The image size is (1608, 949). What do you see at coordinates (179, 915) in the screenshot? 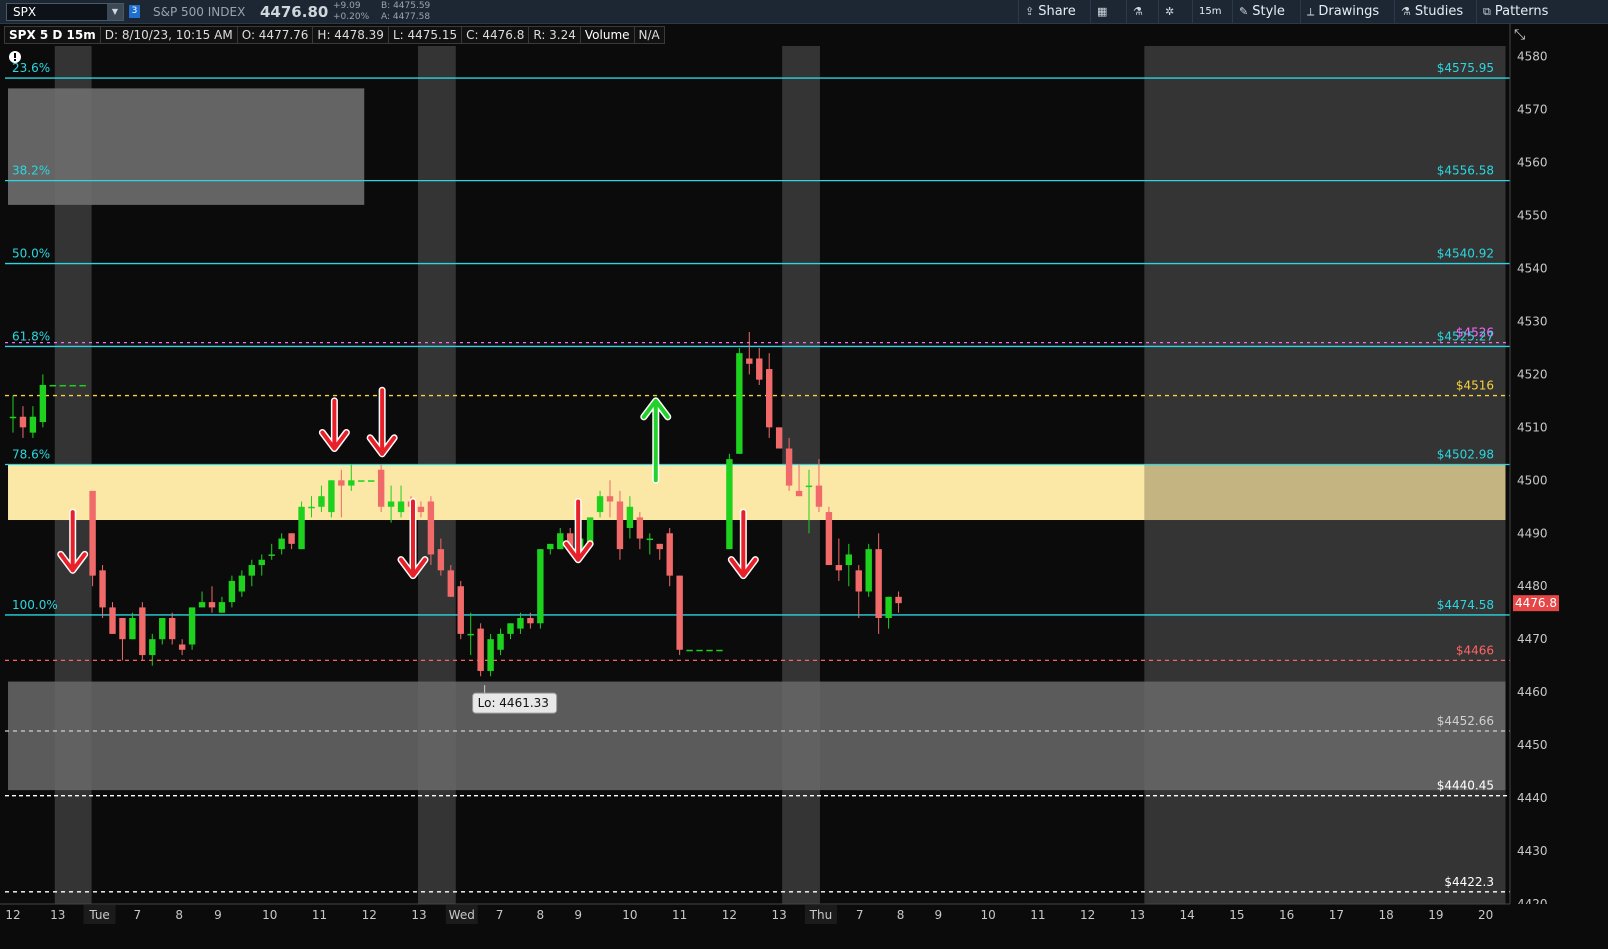
I see `x-tick-label: 8` at bounding box center [179, 915].